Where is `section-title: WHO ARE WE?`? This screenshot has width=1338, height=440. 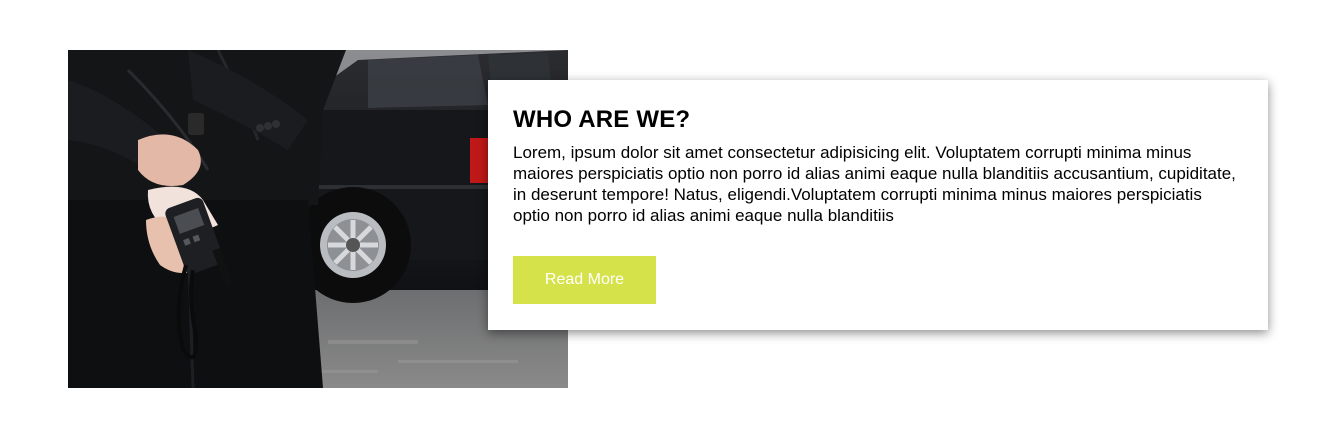 section-title: WHO ARE WE? is located at coordinates (602, 119).